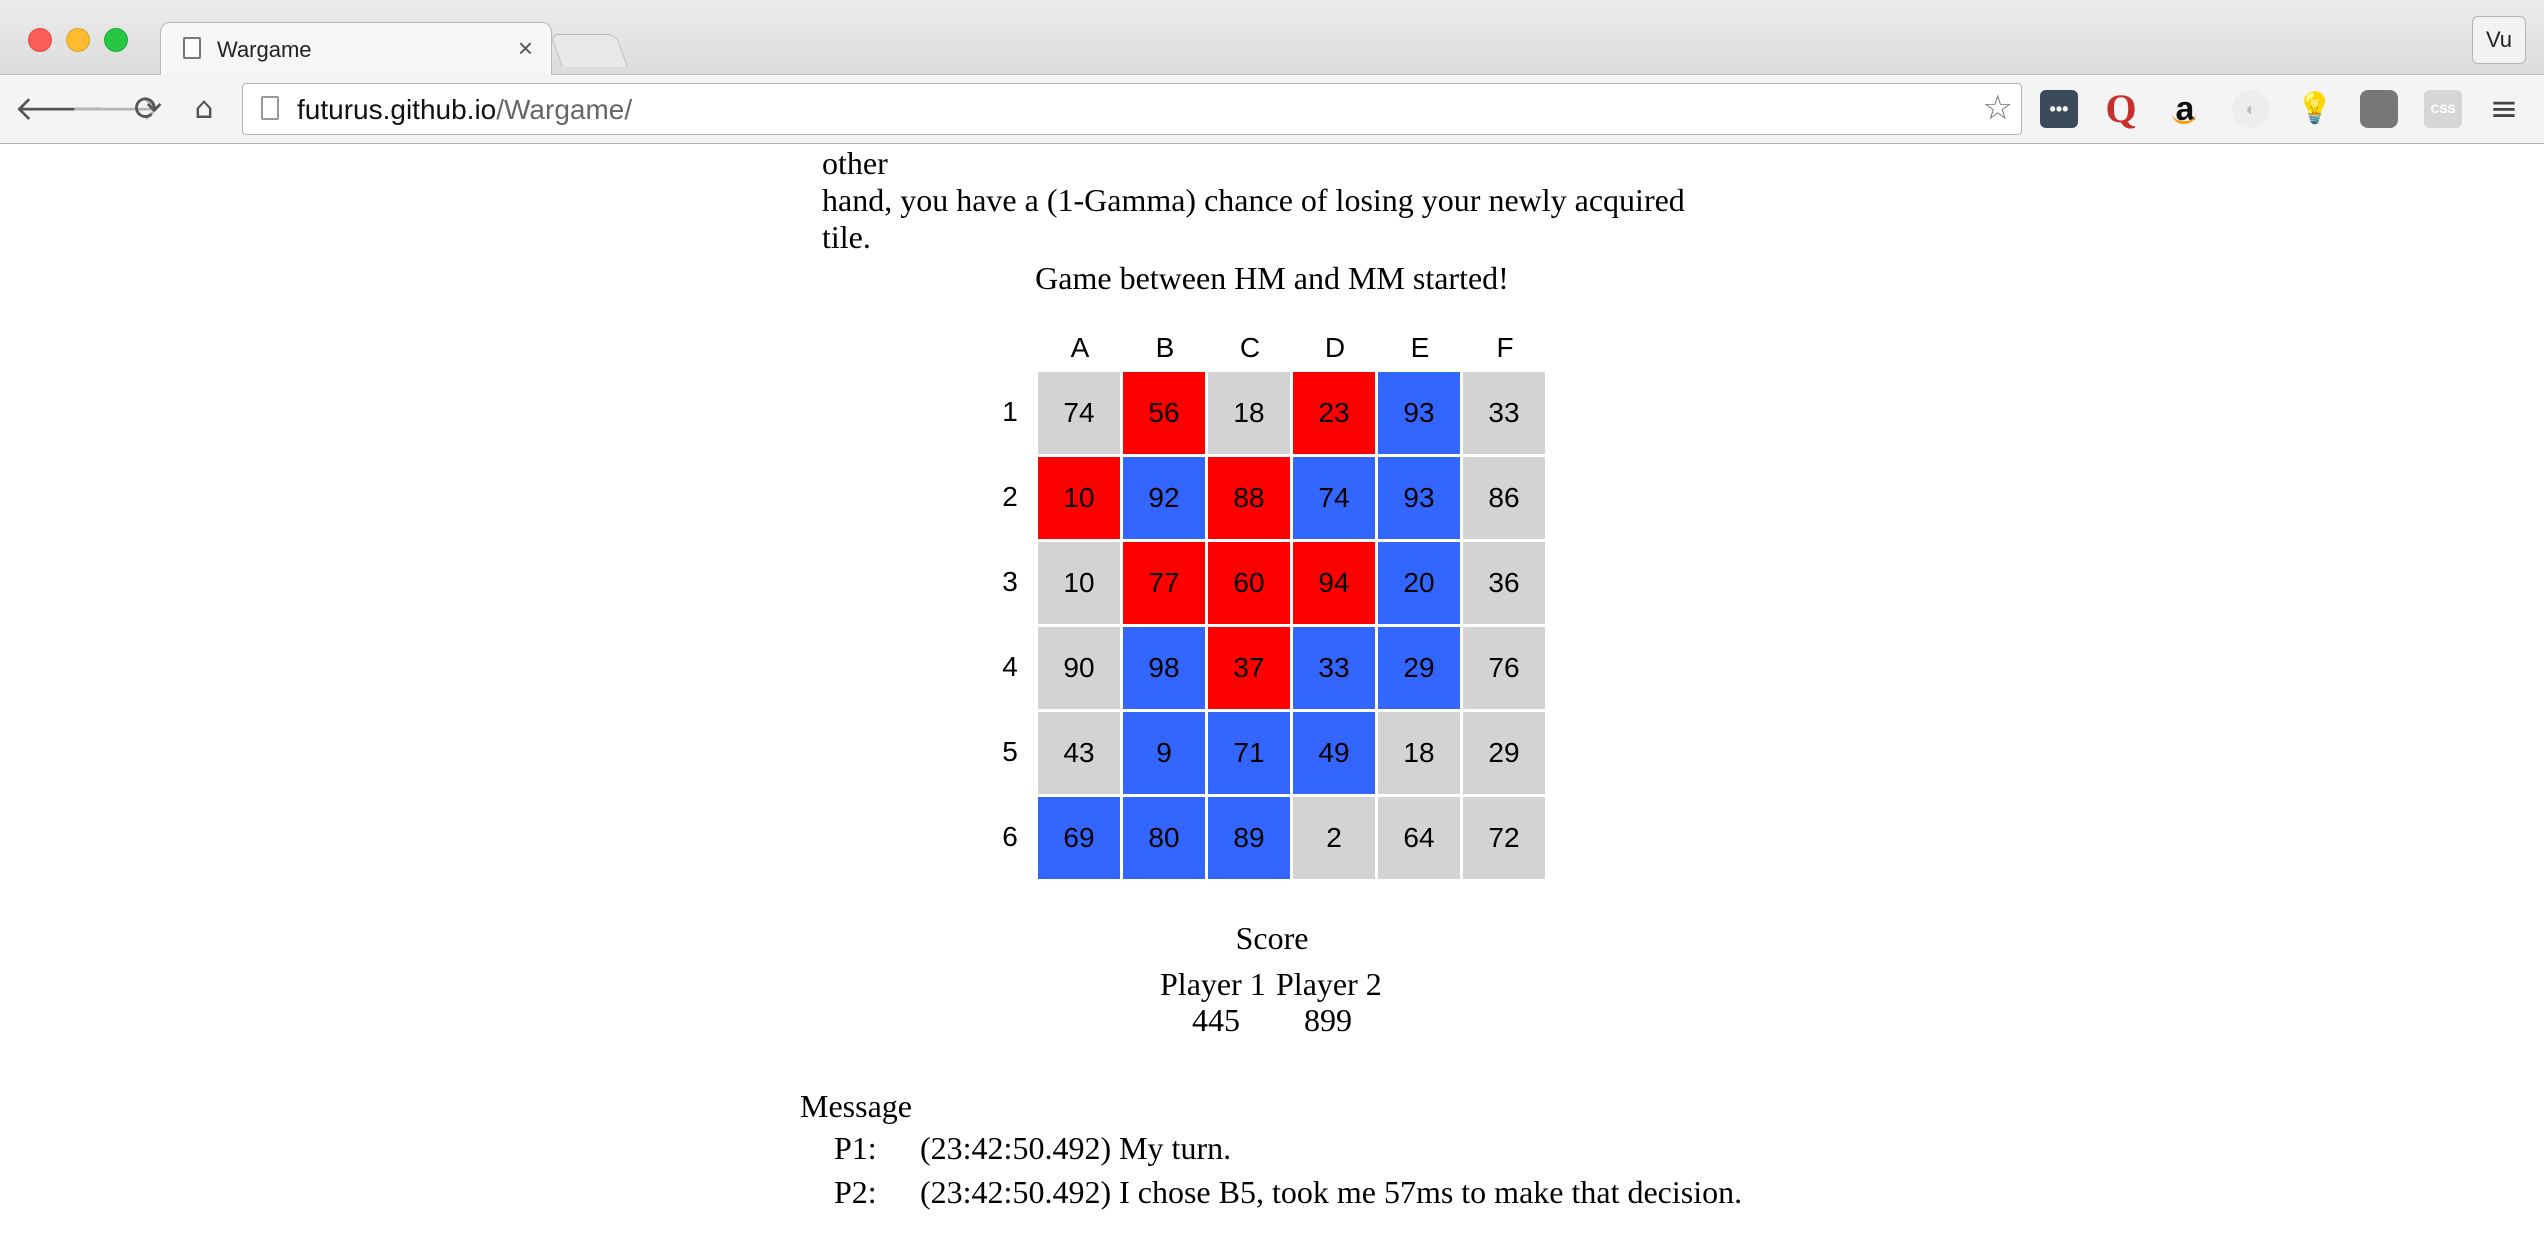  I want to click on board-cell-a6: 69, so click(1079, 838).